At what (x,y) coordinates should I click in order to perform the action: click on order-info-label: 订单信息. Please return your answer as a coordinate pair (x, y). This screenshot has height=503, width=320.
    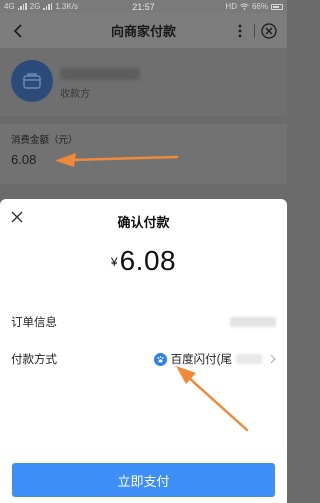
    Looking at the image, I should click on (34, 323).